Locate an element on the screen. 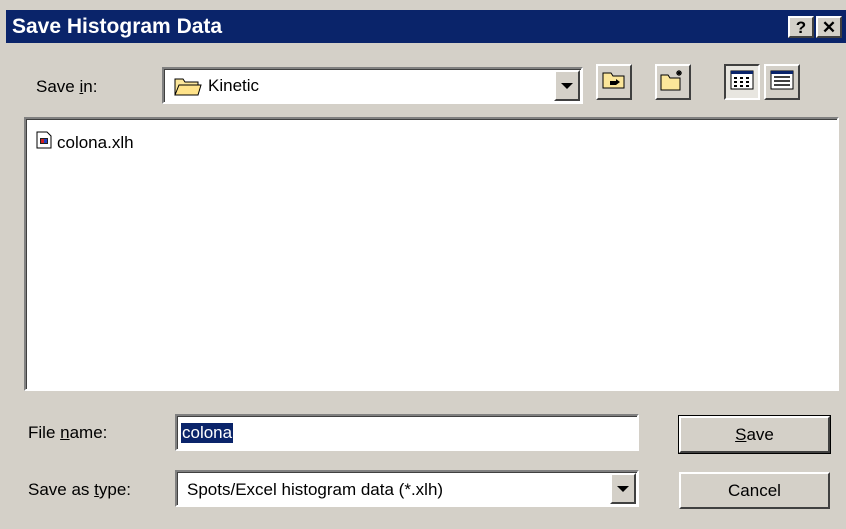 The height and width of the screenshot is (529, 846). folder-icon is located at coordinates (188, 88).